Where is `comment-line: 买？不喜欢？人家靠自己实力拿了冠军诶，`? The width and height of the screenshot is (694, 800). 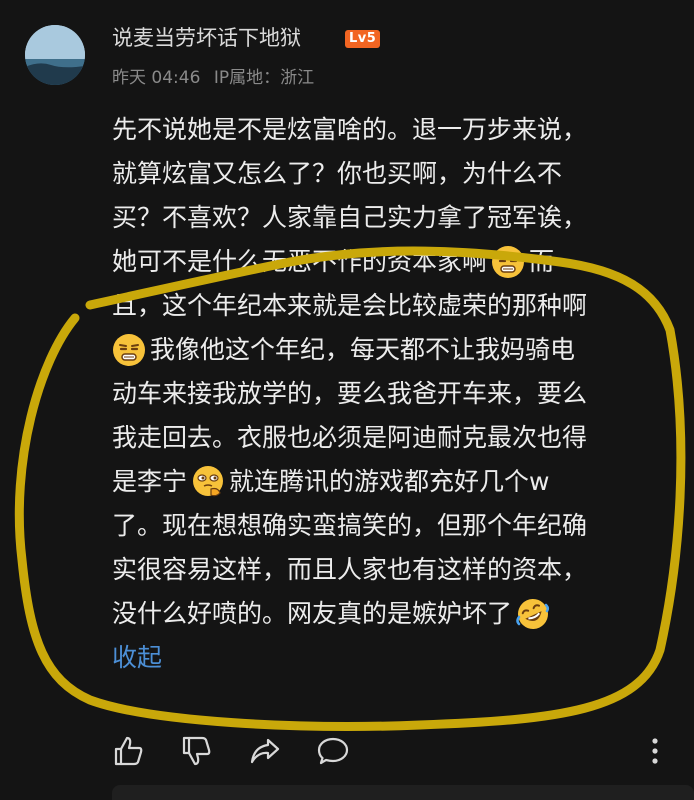 comment-line: 买？不喜欢？人家靠自己实力拿了冠军诶， is located at coordinates (350, 217).